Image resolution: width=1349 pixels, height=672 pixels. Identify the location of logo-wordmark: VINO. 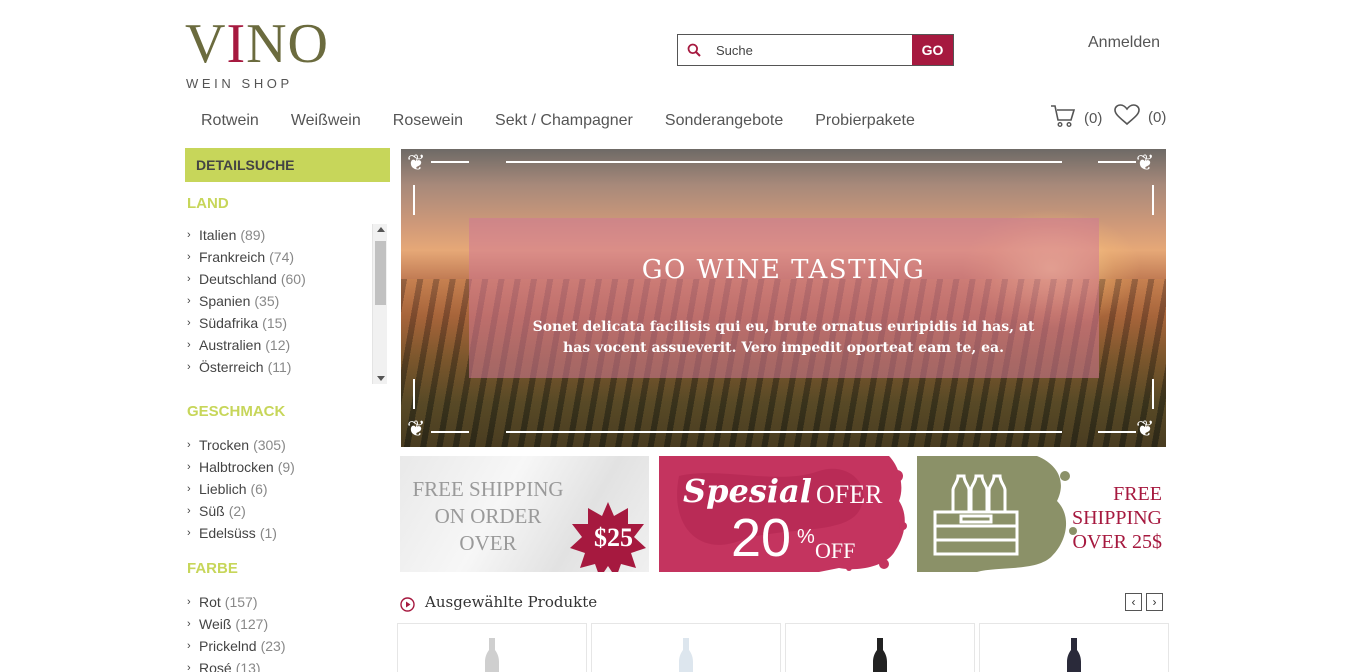
(257, 44).